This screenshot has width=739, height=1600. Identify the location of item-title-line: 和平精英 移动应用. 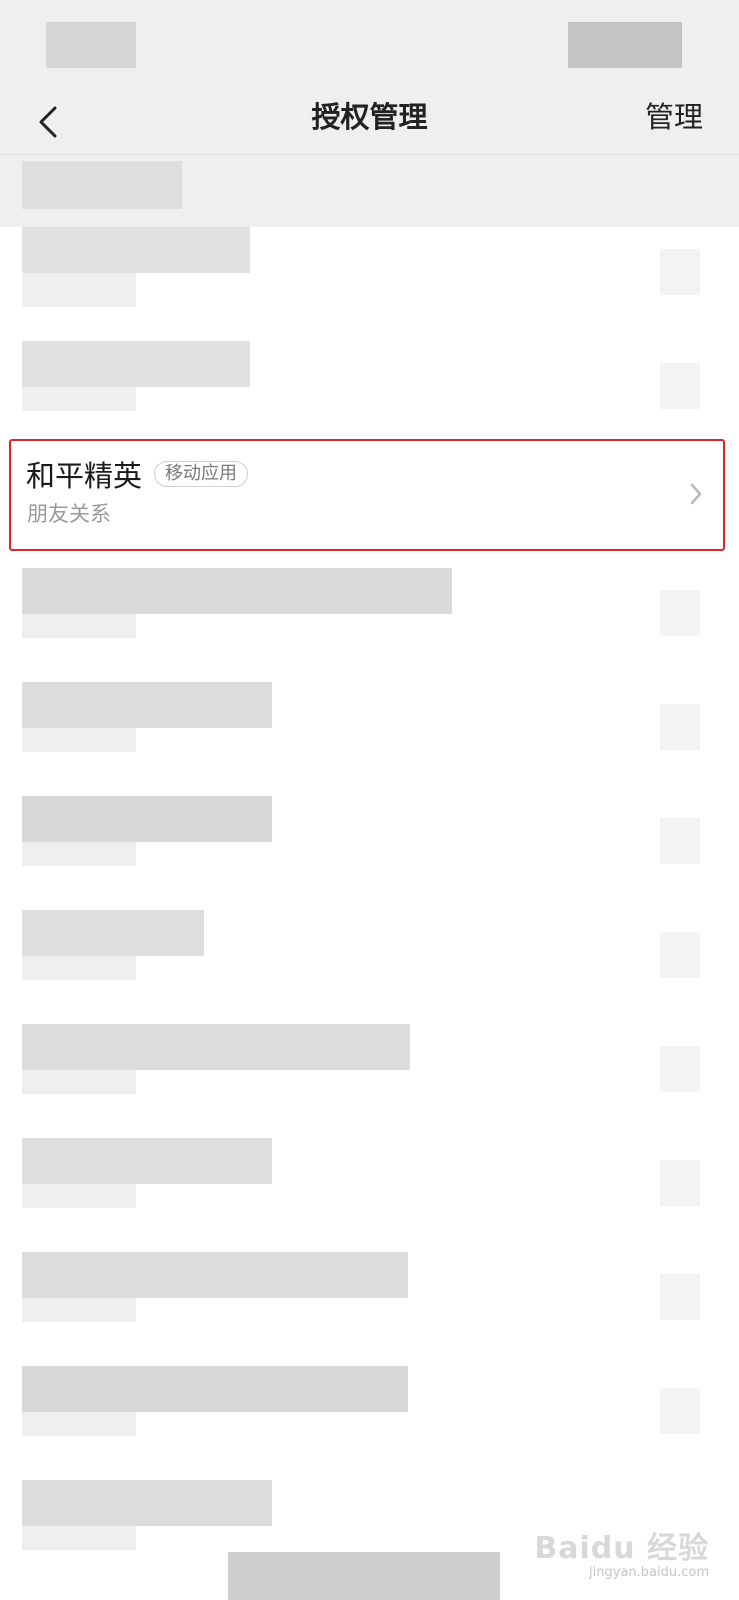
(137, 474).